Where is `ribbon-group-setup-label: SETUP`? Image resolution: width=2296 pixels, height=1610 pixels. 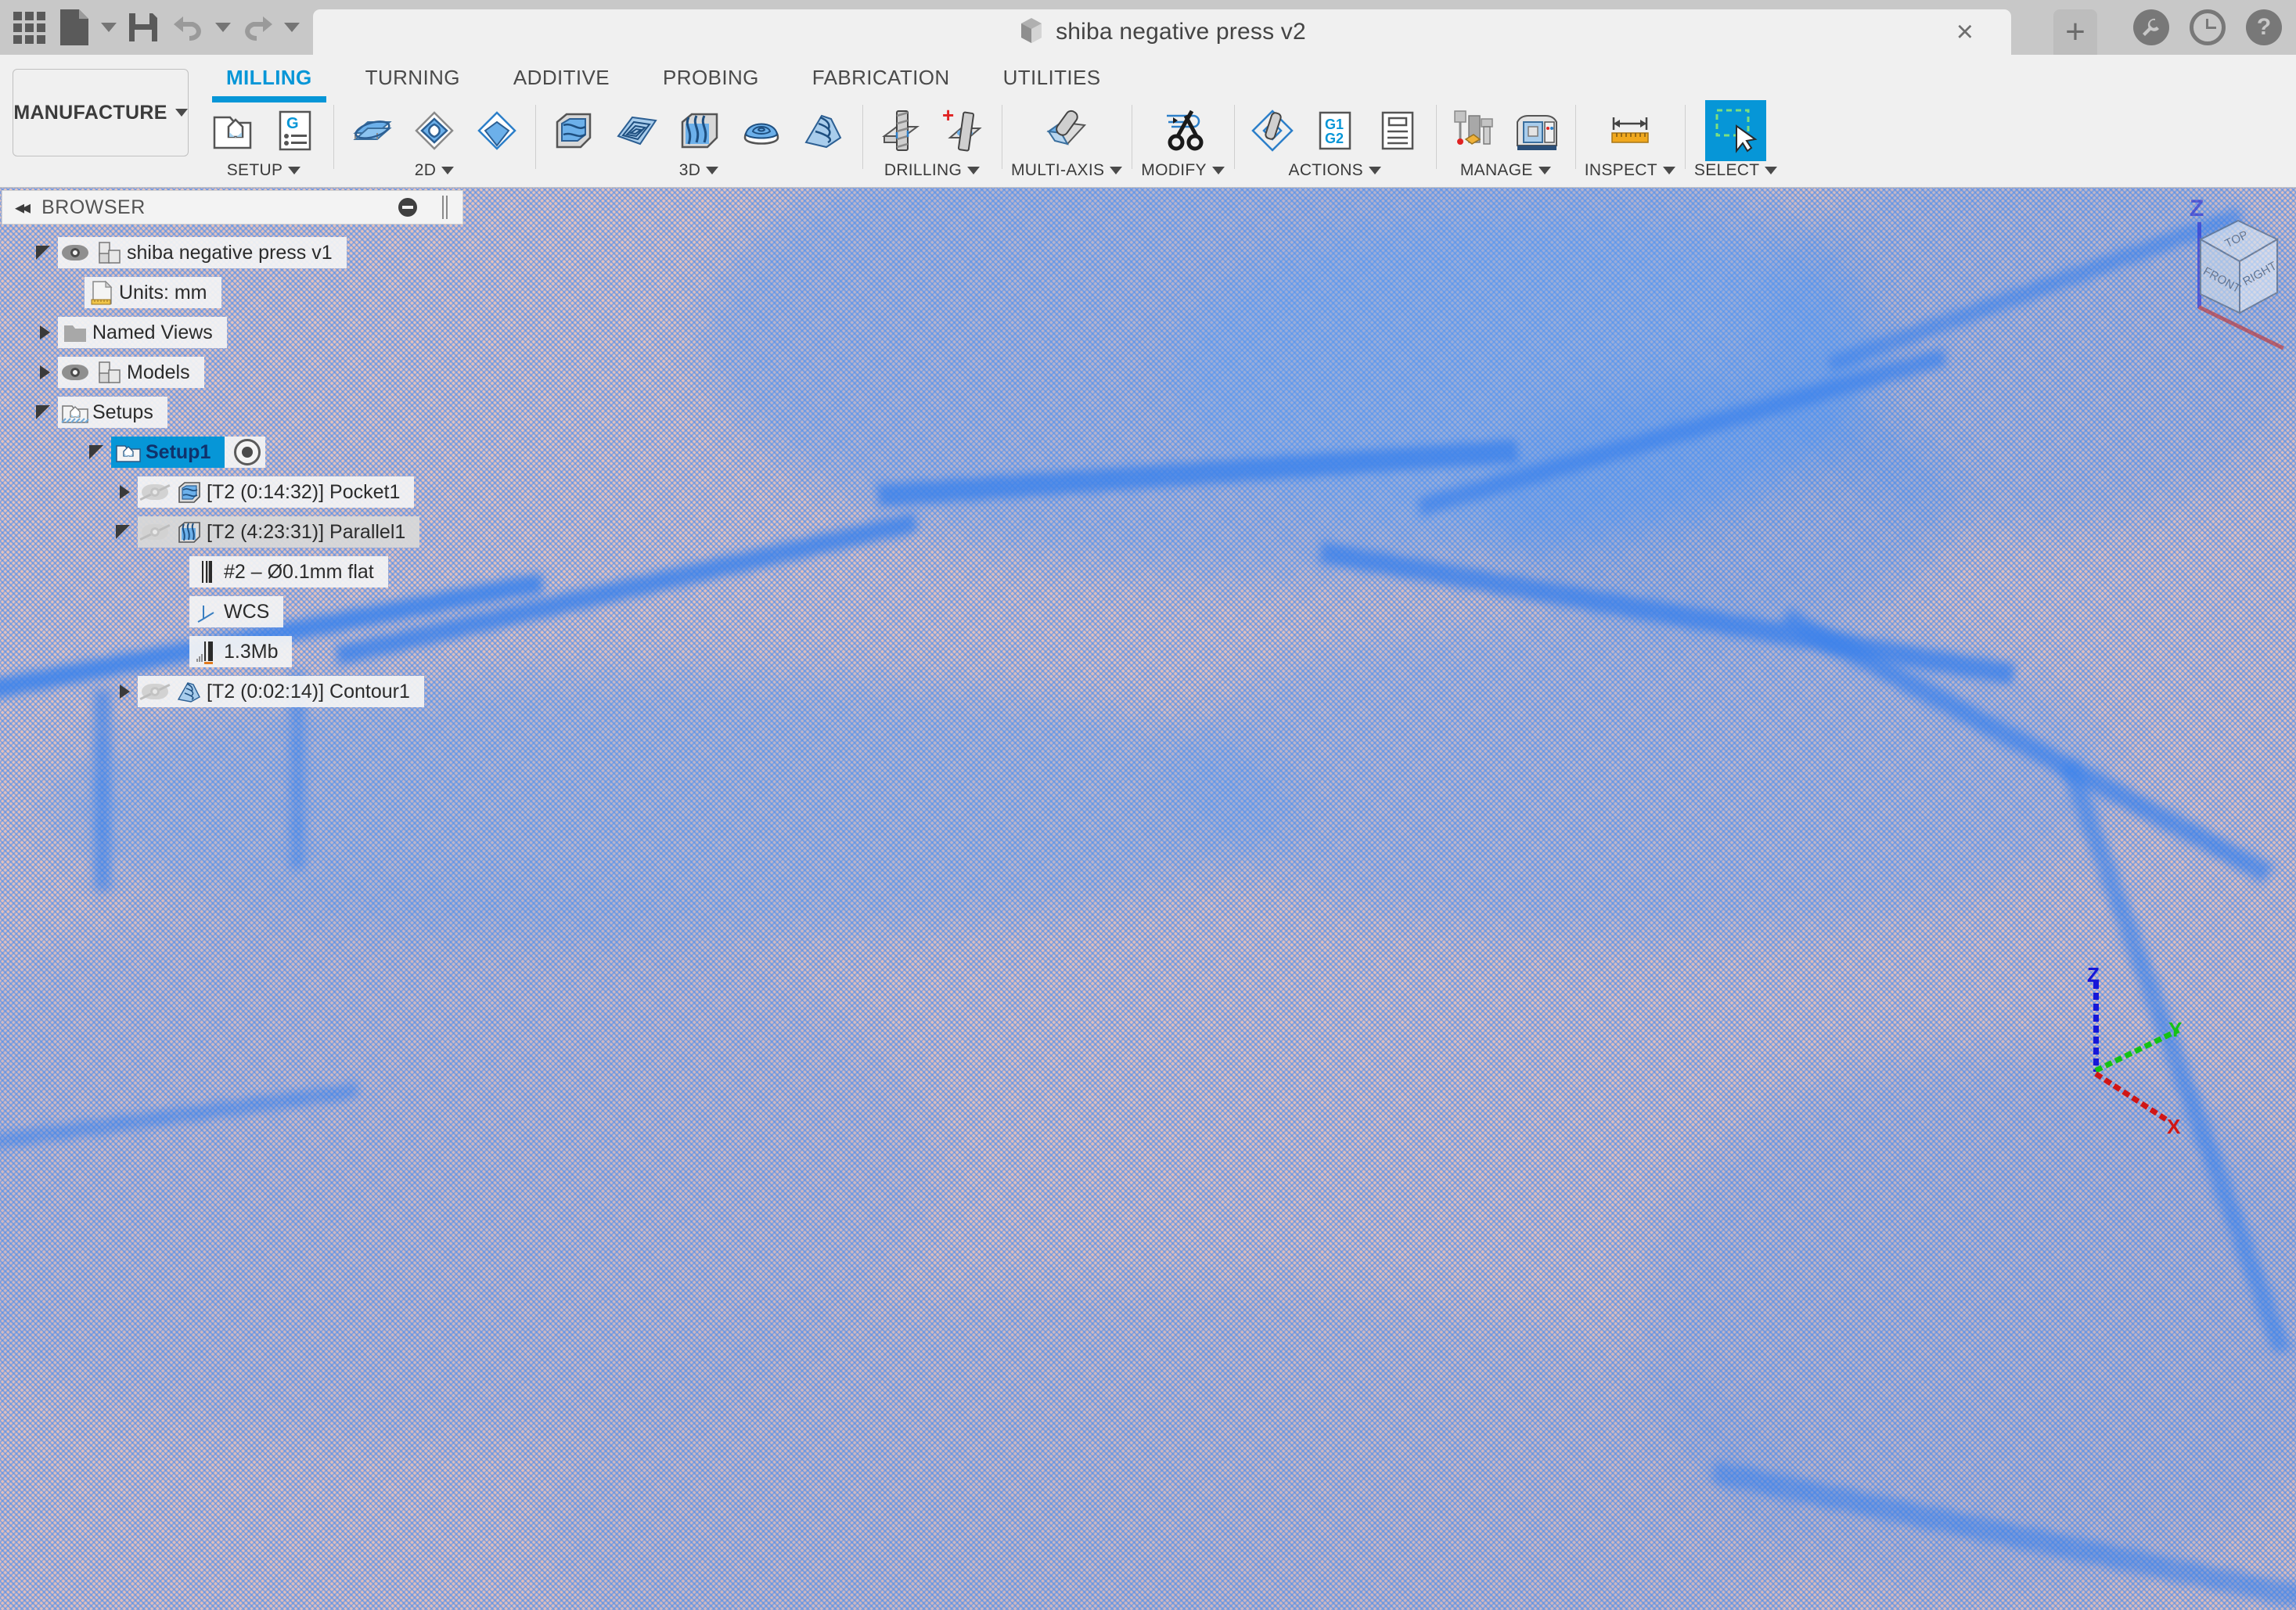
ribbon-group-setup-label: SETUP is located at coordinates (264, 170).